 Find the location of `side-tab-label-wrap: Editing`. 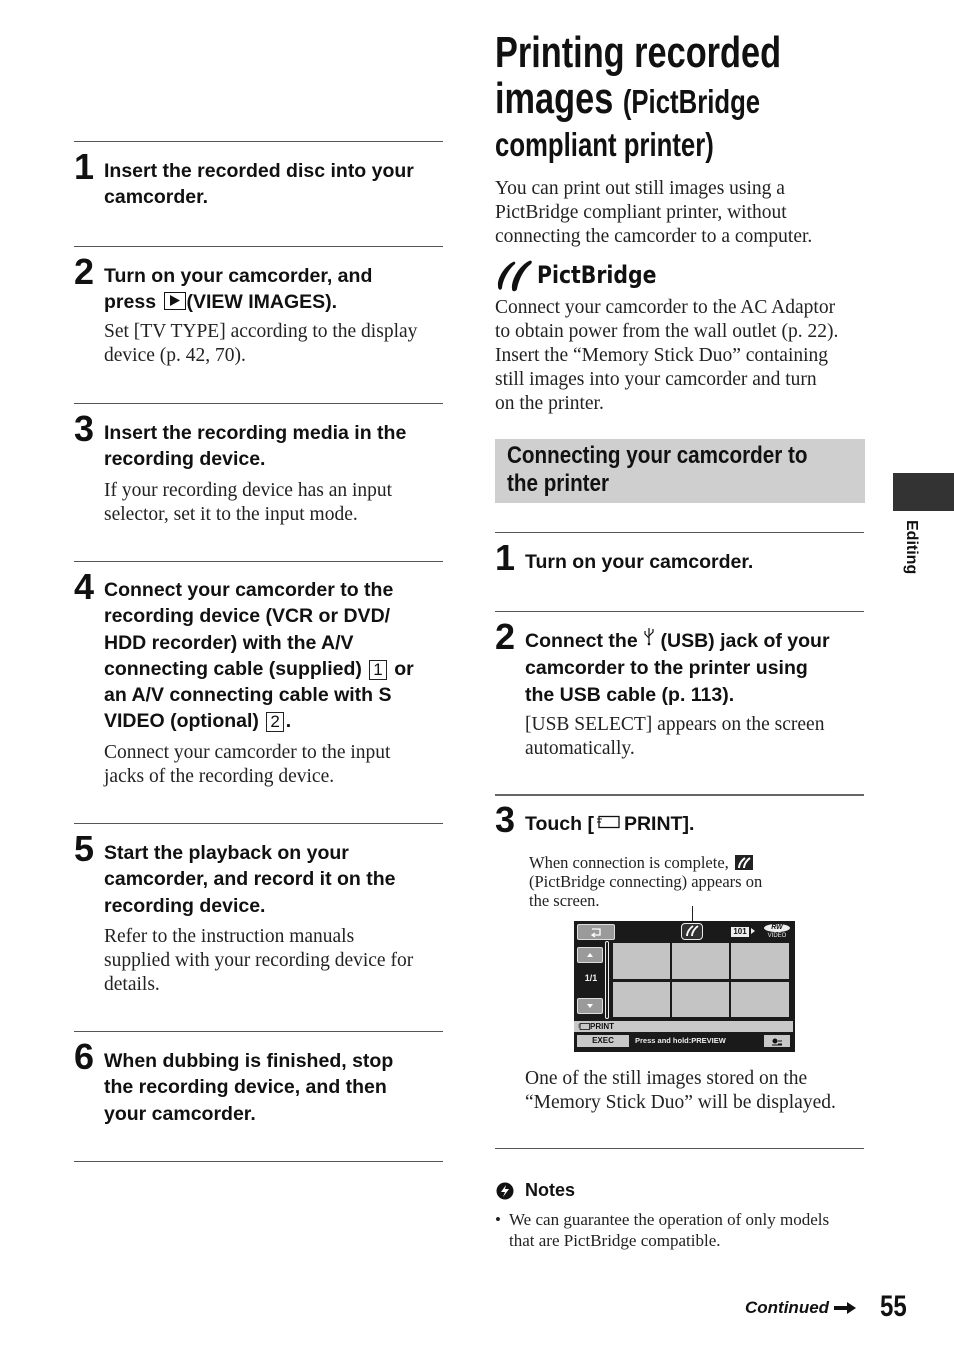

side-tab-label-wrap: Editing is located at coordinates (909, 555).